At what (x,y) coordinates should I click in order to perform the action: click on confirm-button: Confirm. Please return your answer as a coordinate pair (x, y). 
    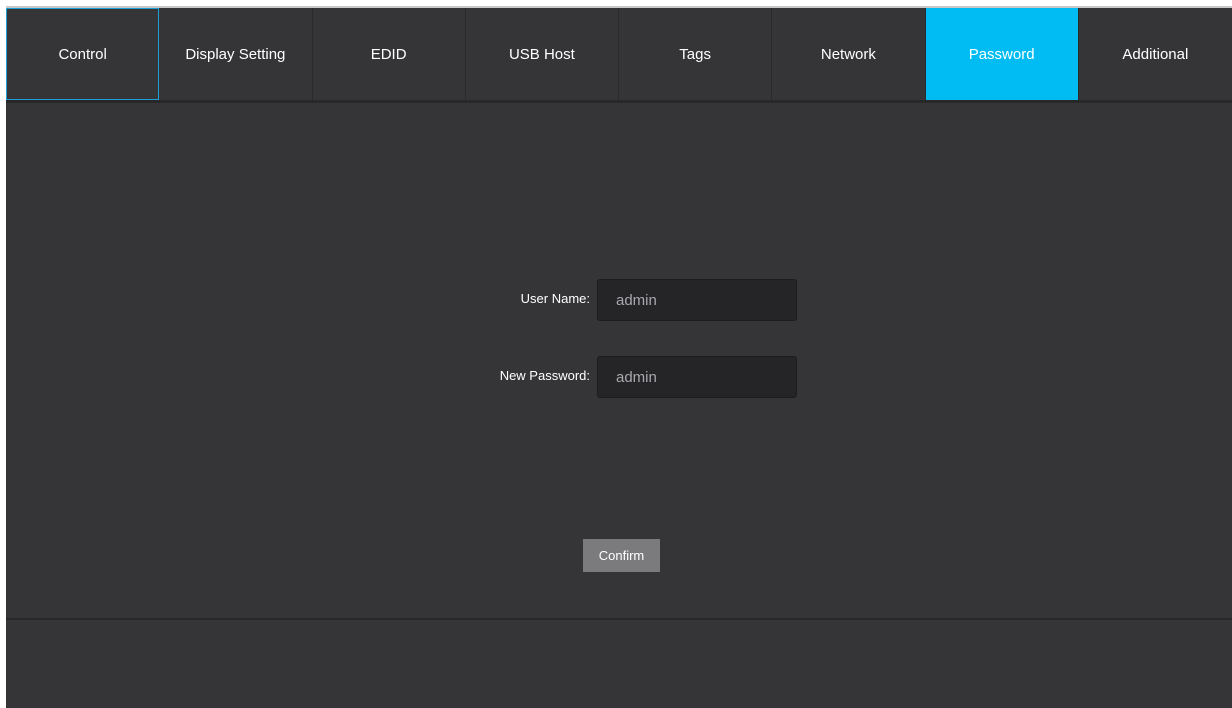
    Looking at the image, I should click on (621, 555).